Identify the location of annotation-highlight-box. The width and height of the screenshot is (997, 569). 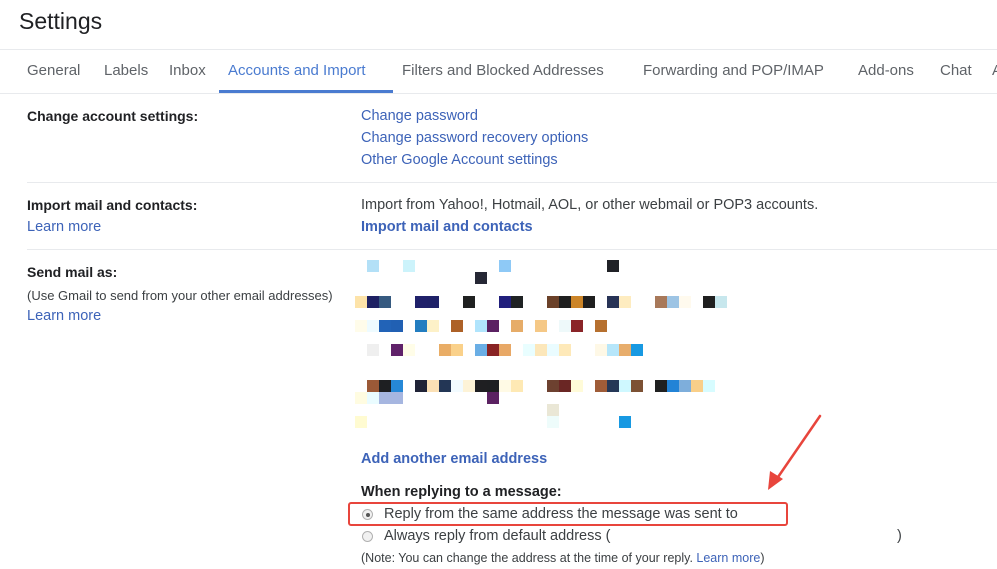
(568, 514).